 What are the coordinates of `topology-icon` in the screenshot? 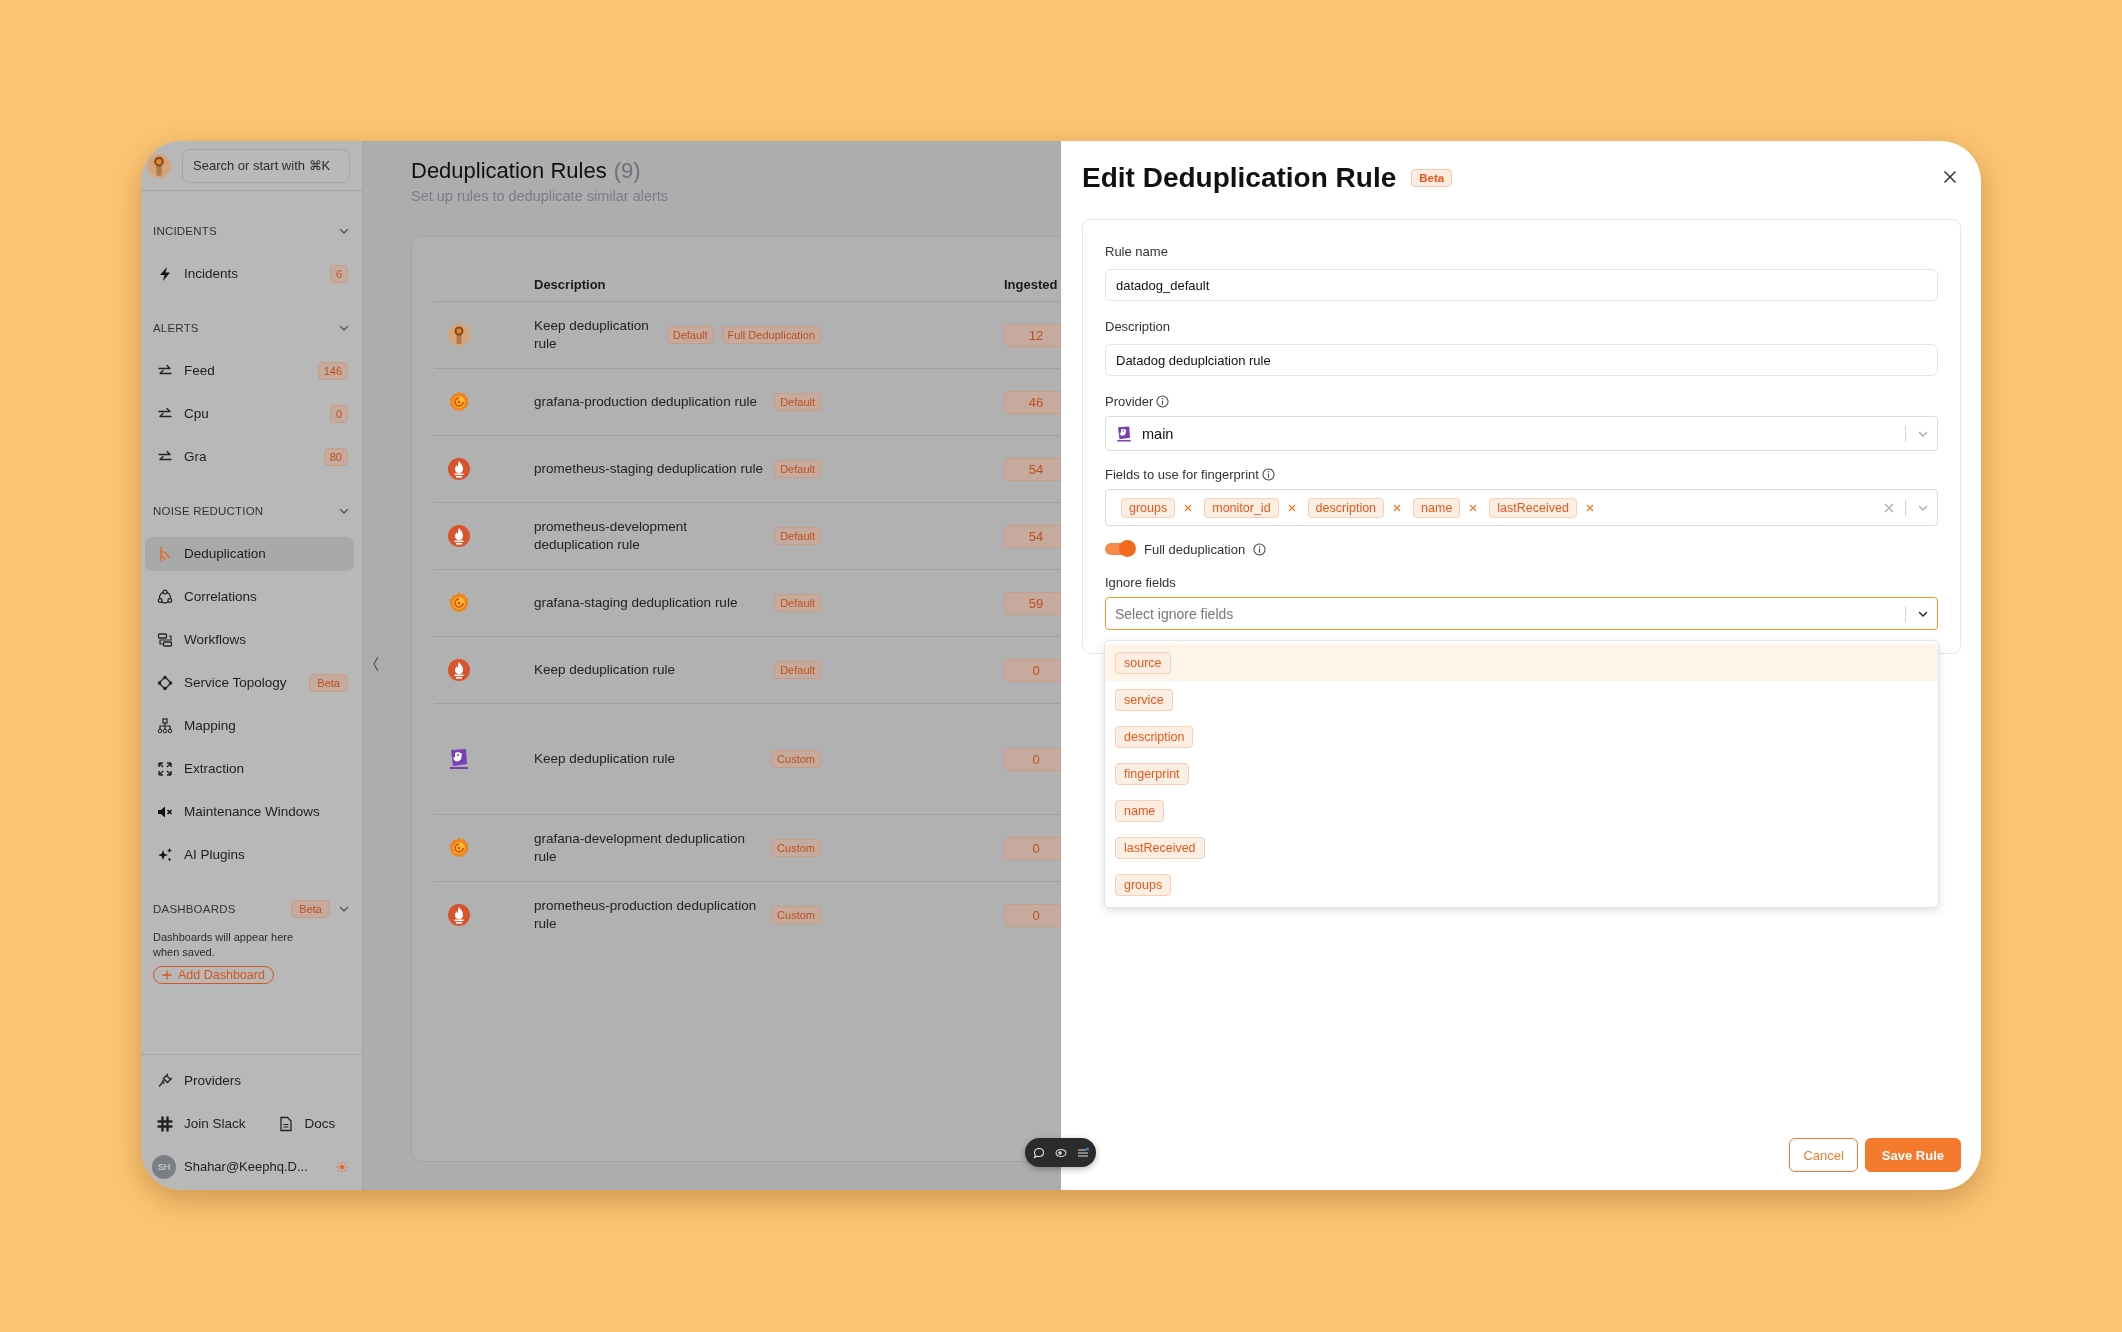 It's located at (165, 682).